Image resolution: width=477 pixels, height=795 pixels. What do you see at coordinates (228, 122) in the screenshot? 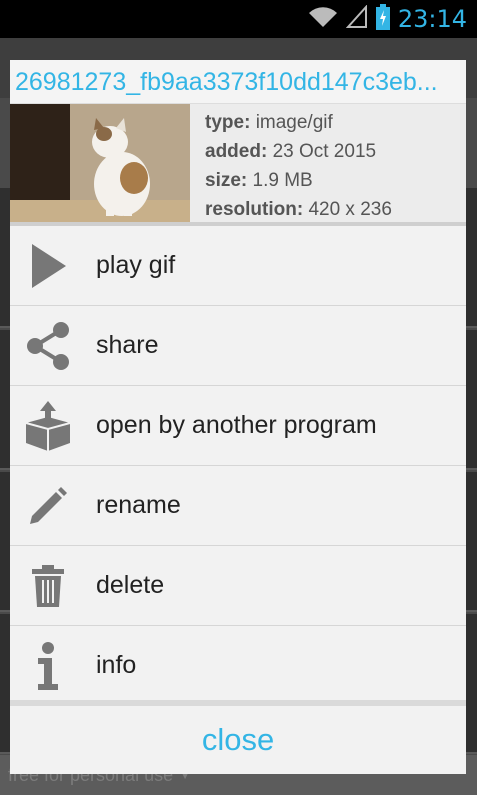
I see `detail-type-label: type:` at bounding box center [228, 122].